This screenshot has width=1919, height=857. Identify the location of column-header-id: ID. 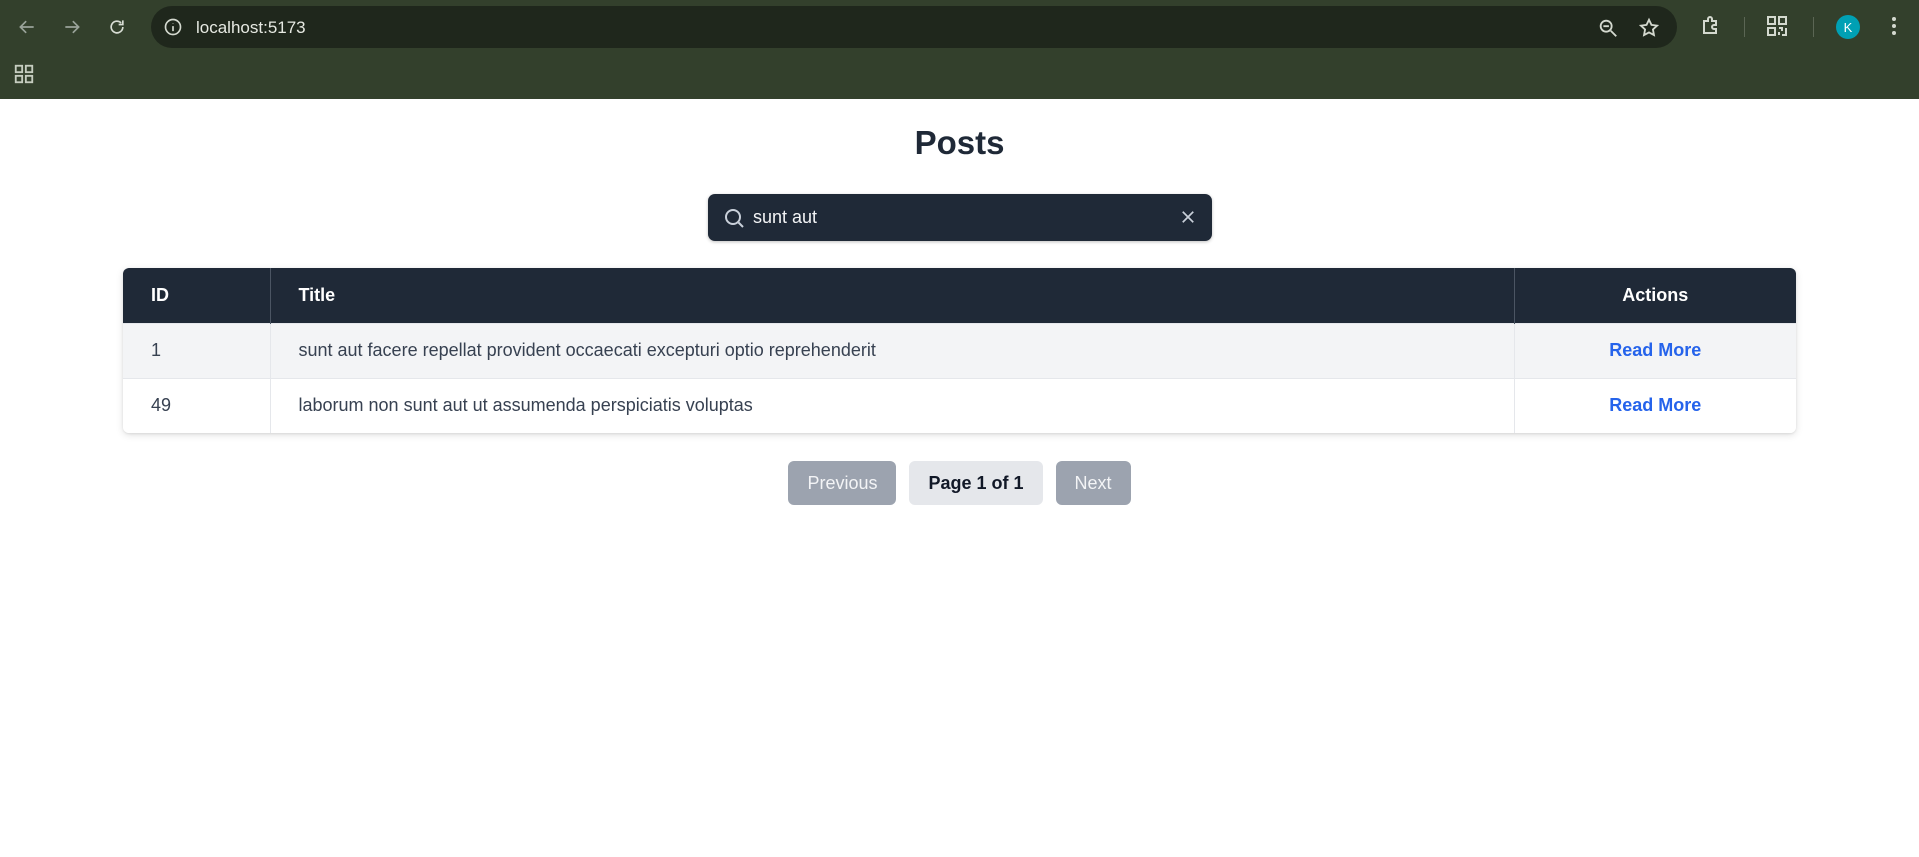
(197, 295).